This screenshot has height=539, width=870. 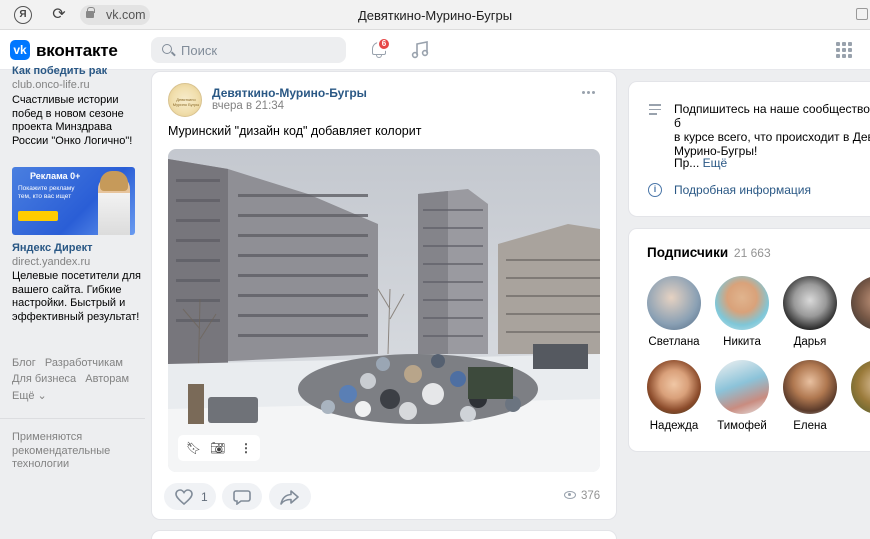 I want to click on subscriber-item: Ко, so click(x=859, y=396).